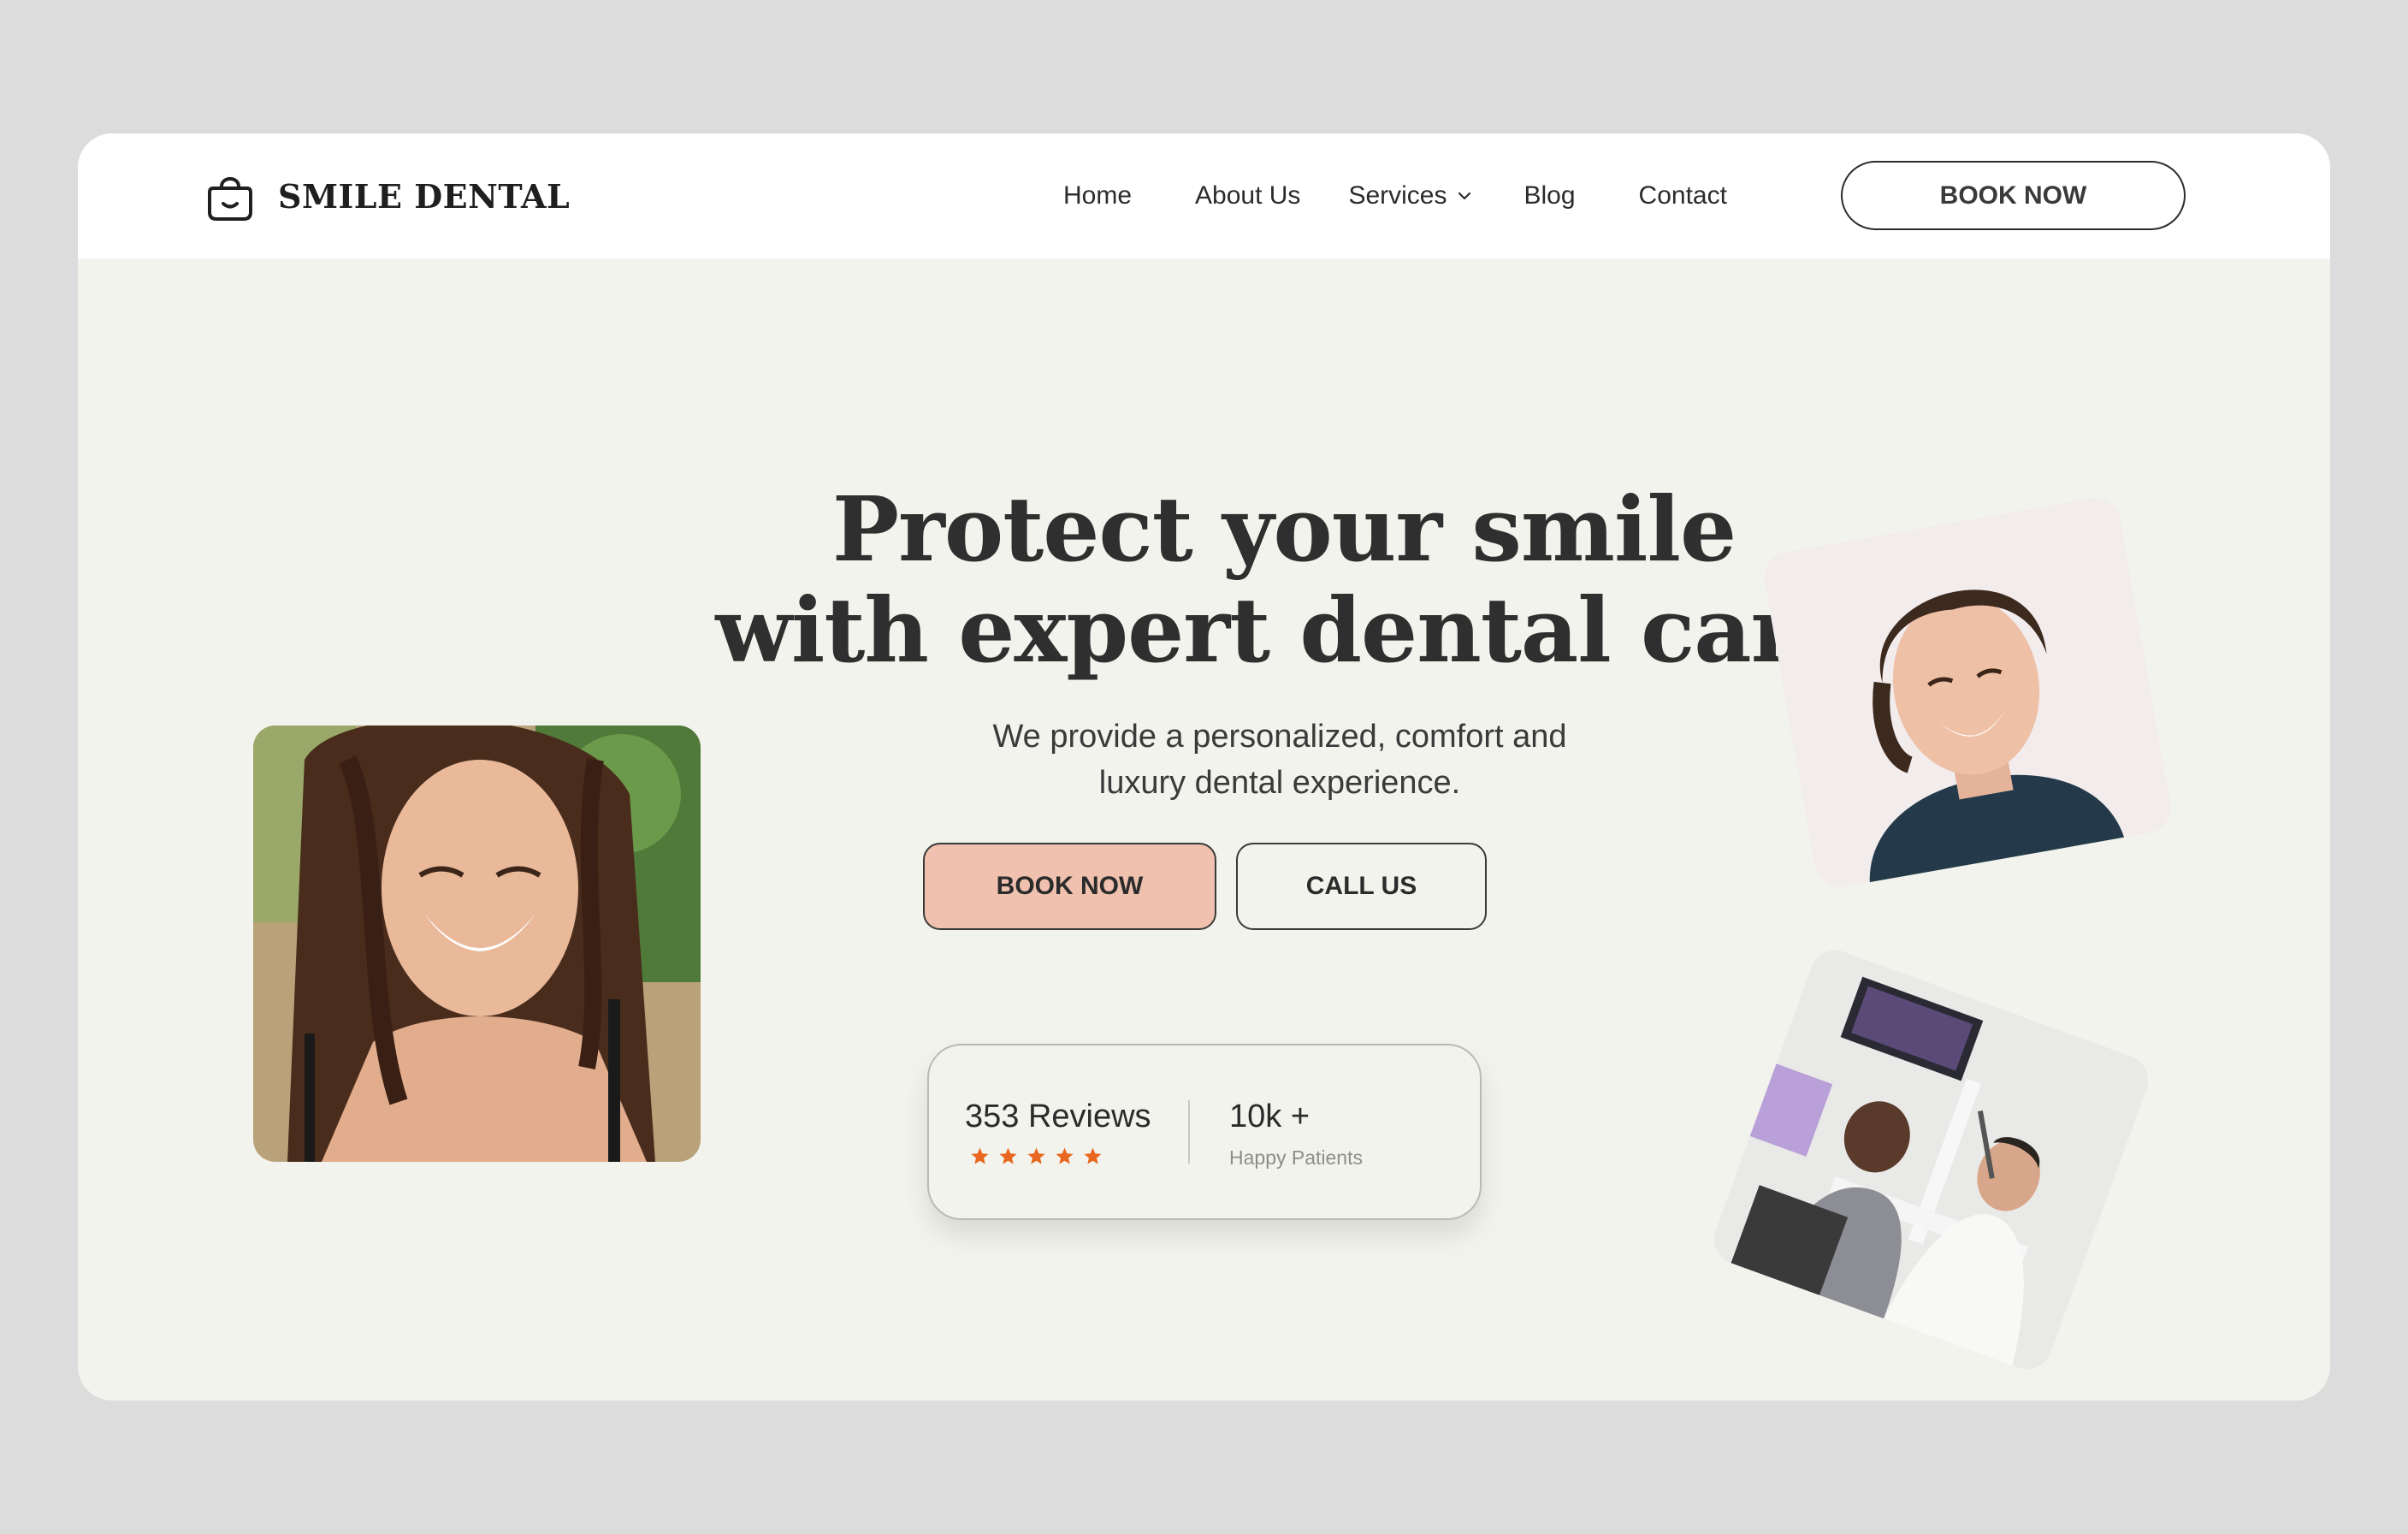 Image resolution: width=2408 pixels, height=1534 pixels. What do you see at coordinates (1269, 1116) in the screenshot?
I see `patients-count: 10k +` at bounding box center [1269, 1116].